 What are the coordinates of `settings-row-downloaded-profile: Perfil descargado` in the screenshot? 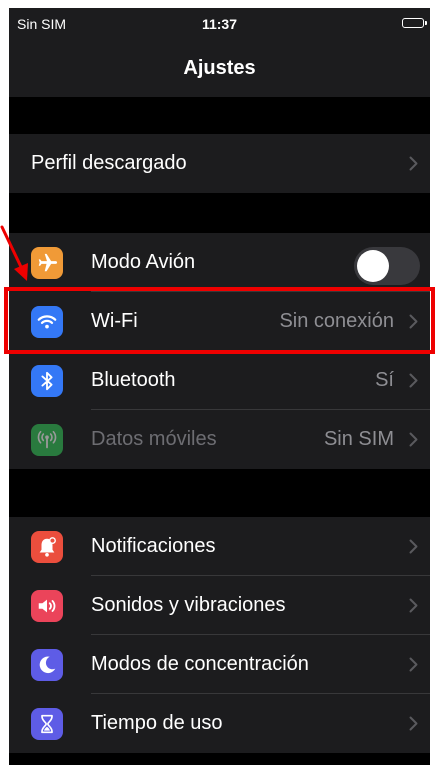 It's located at (219, 163).